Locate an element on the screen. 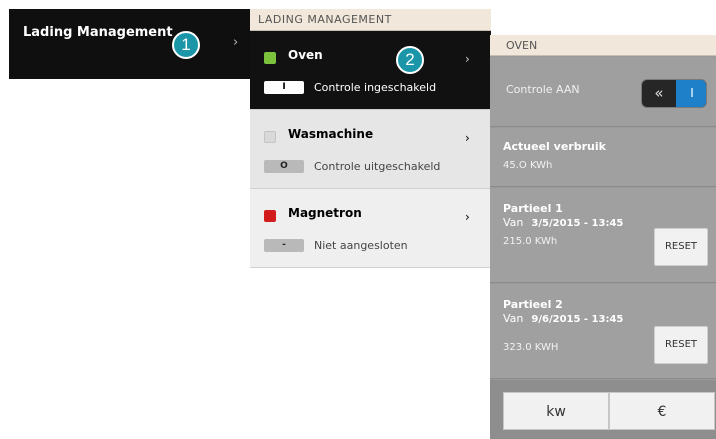 This screenshot has height=439, width=716. partial-since: Van 3/5/2015 - 13:45 is located at coordinates (563, 222).